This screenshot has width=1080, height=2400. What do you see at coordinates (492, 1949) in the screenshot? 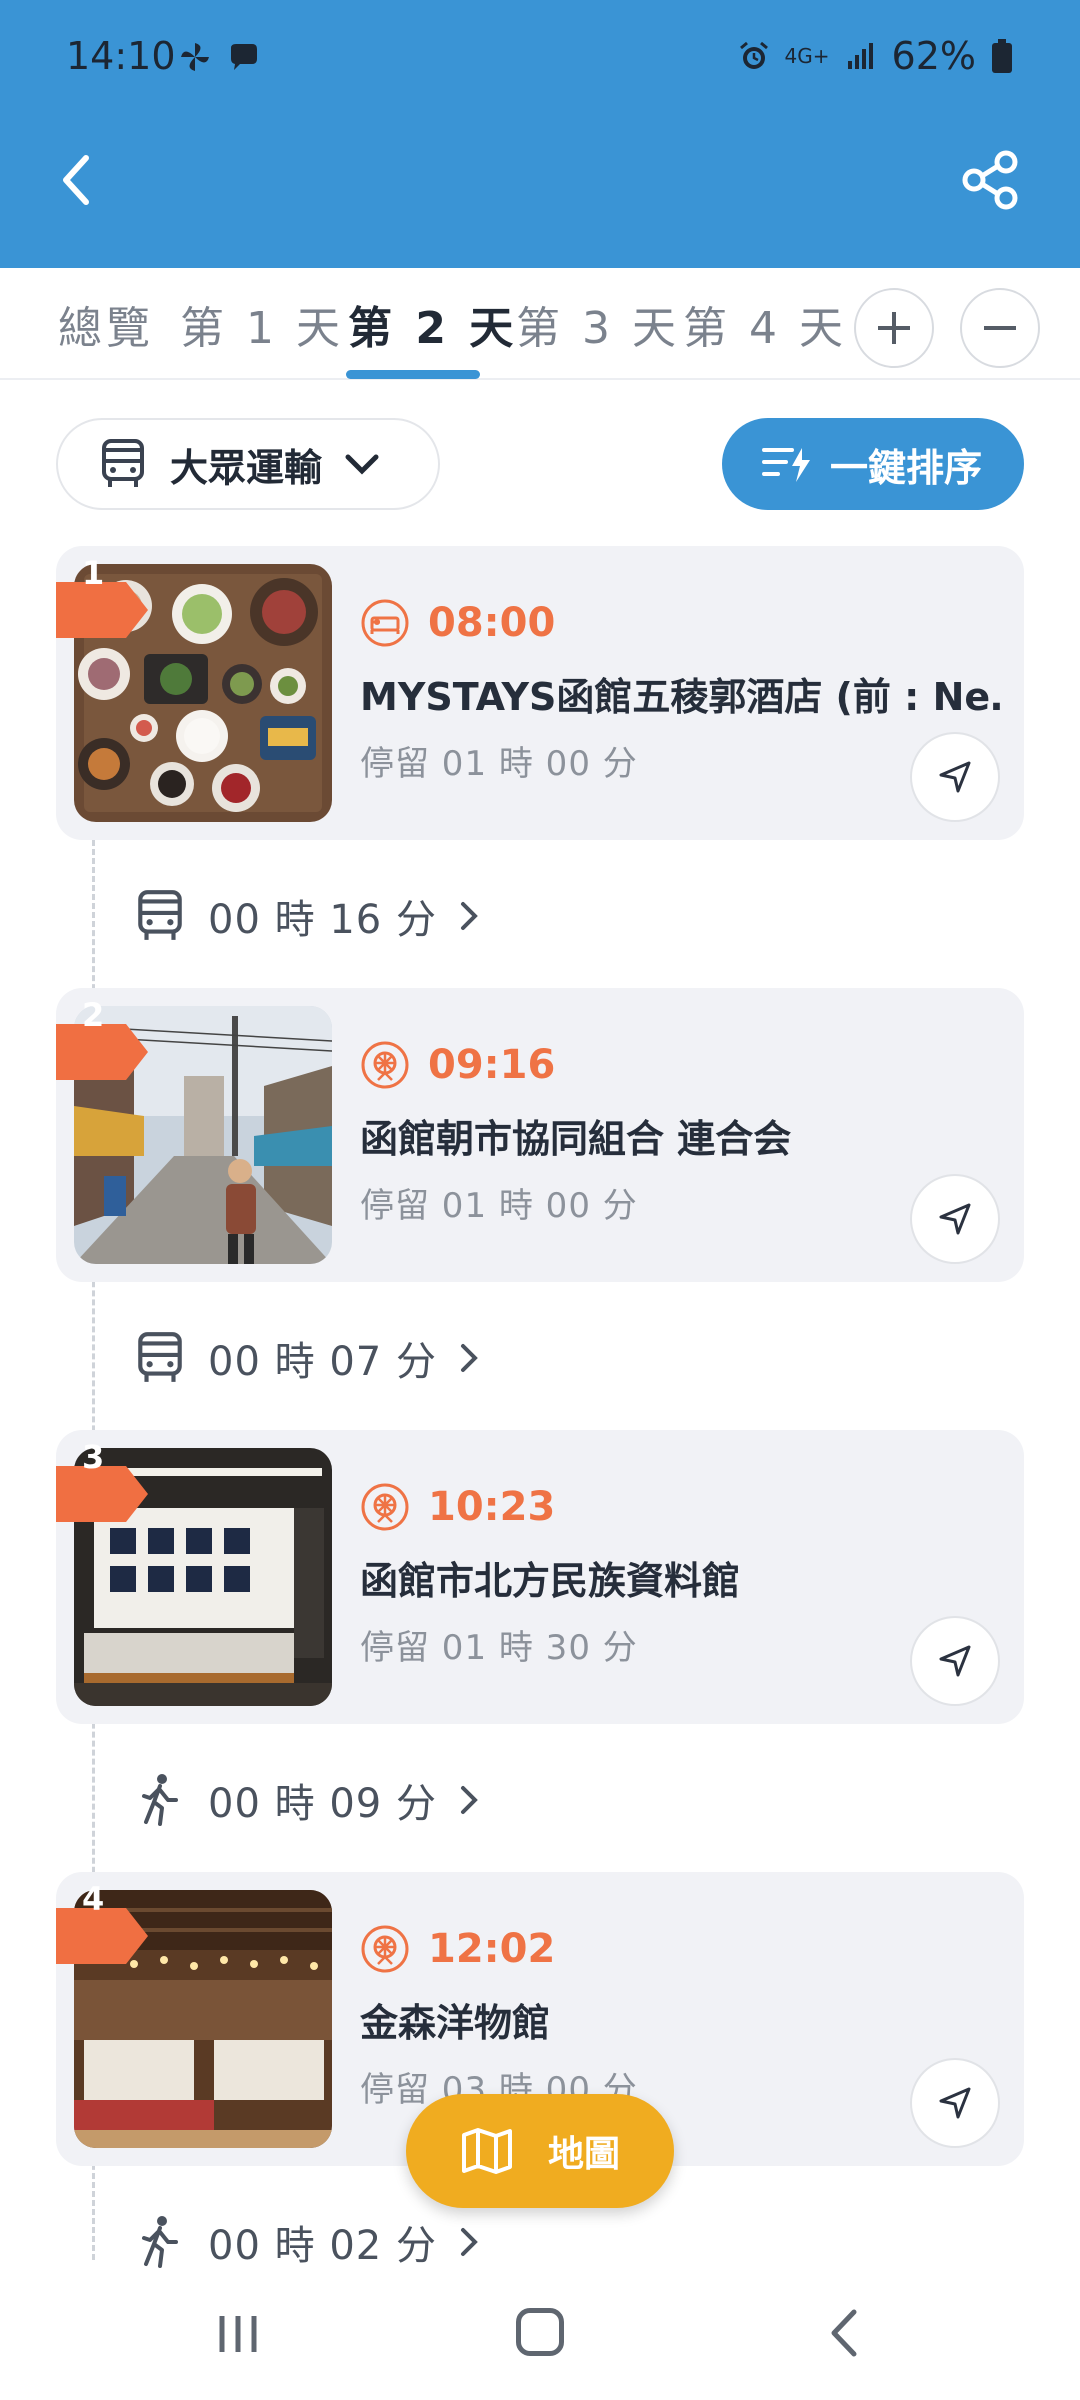
I see `stop-arrival-time: 12:02` at bounding box center [492, 1949].